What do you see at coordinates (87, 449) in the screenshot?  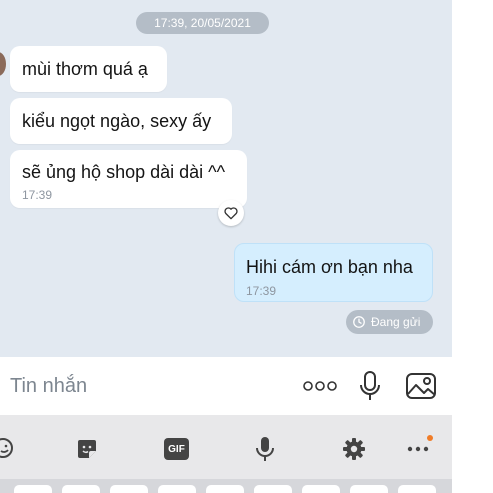 I see `sticker-icon` at bounding box center [87, 449].